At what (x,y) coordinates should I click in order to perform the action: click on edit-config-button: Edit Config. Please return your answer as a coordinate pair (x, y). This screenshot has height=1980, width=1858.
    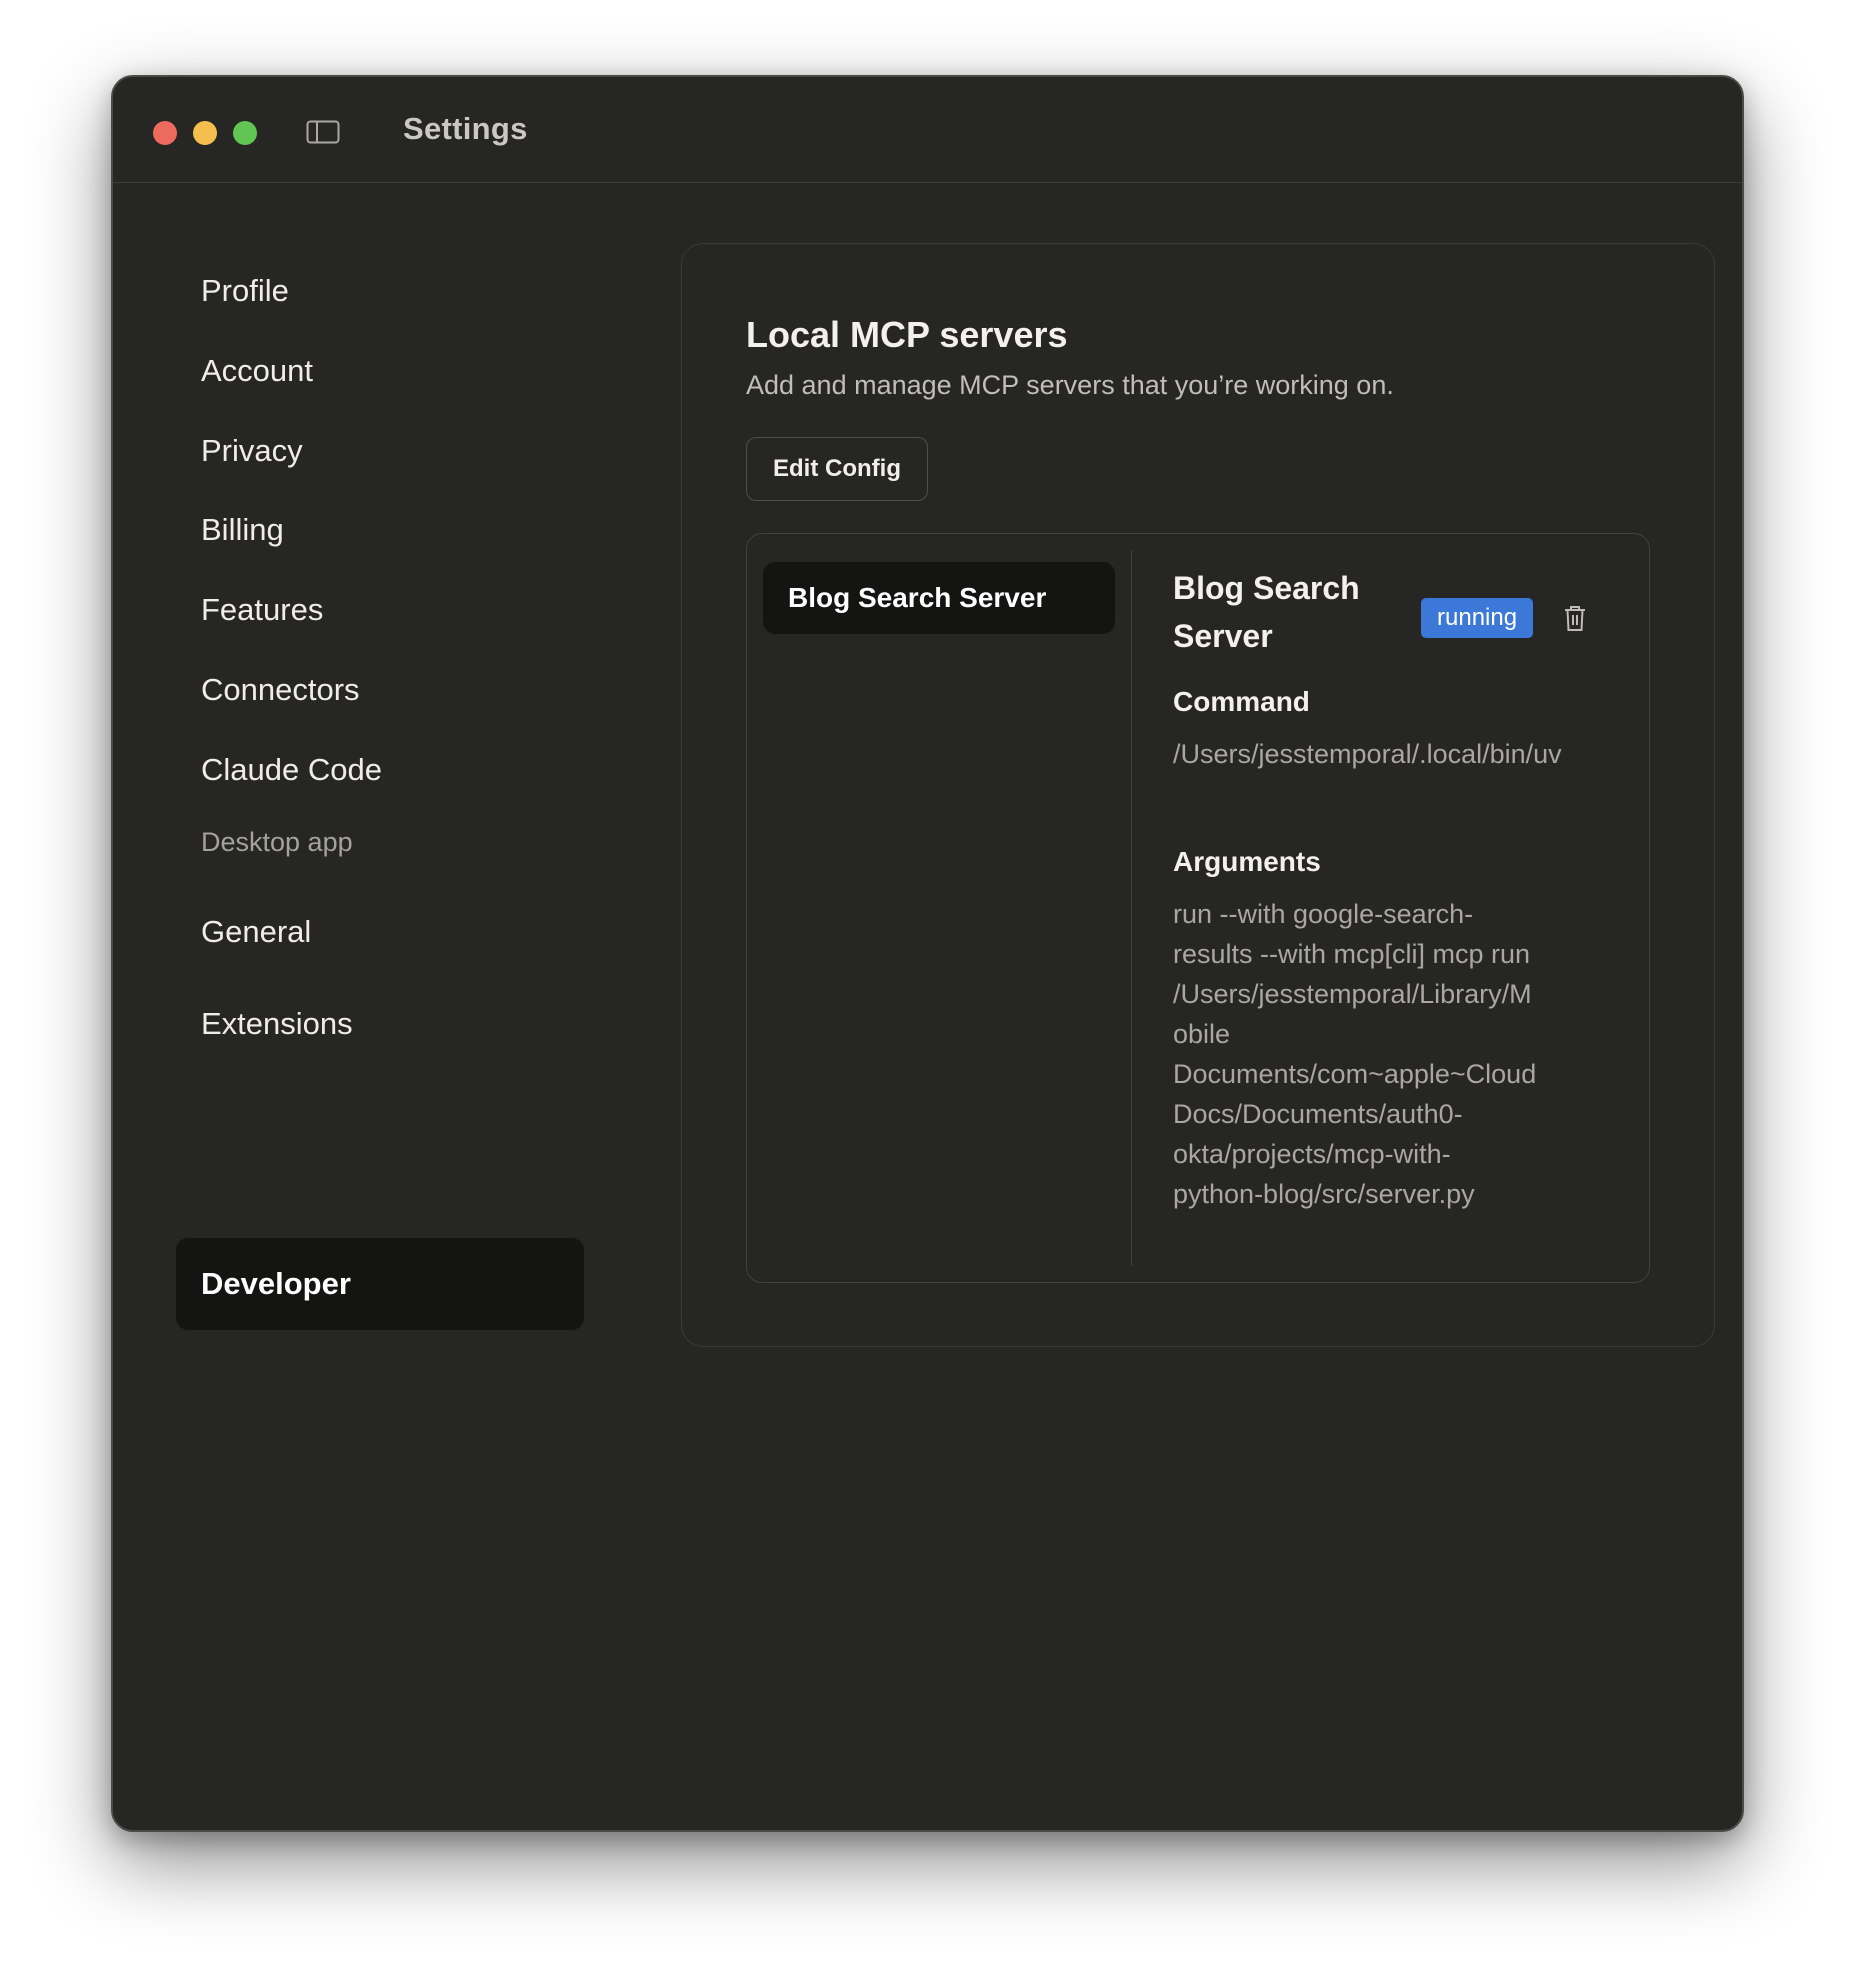
    Looking at the image, I should click on (837, 469).